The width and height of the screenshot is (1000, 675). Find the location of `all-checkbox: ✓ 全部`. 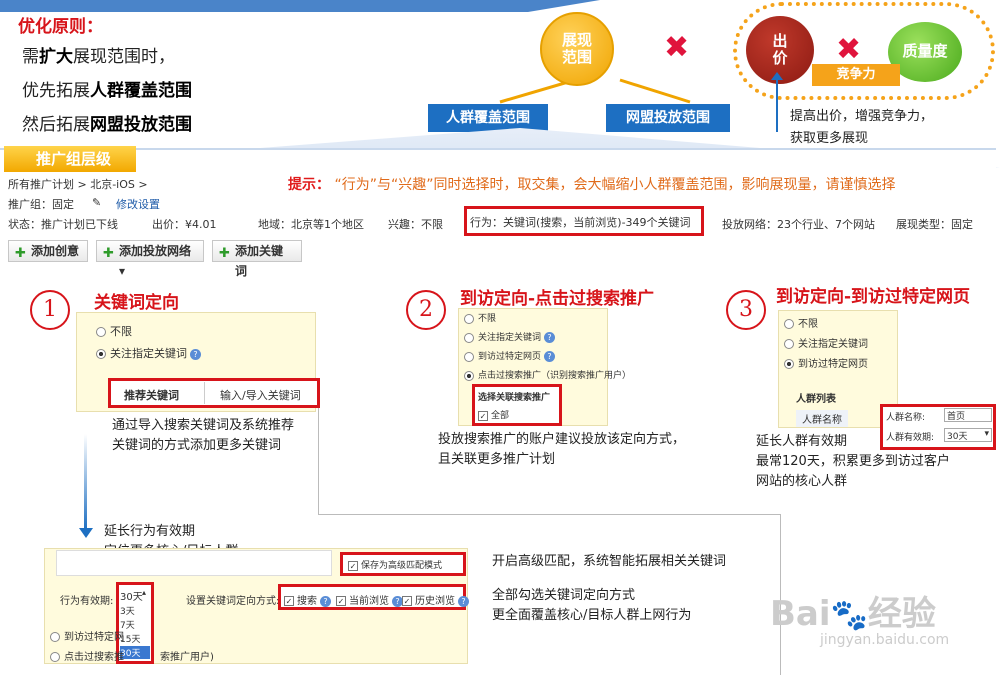

all-checkbox: ✓ 全部 is located at coordinates (493, 414).